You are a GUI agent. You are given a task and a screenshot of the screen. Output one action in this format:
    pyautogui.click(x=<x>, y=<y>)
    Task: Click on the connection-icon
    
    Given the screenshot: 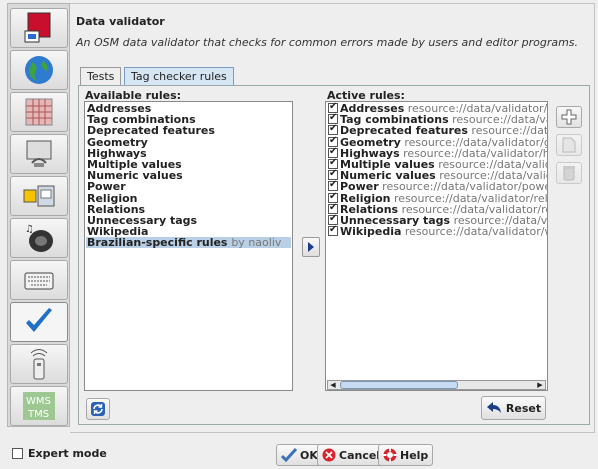 What is the action you would take?
    pyautogui.click(x=39, y=153)
    